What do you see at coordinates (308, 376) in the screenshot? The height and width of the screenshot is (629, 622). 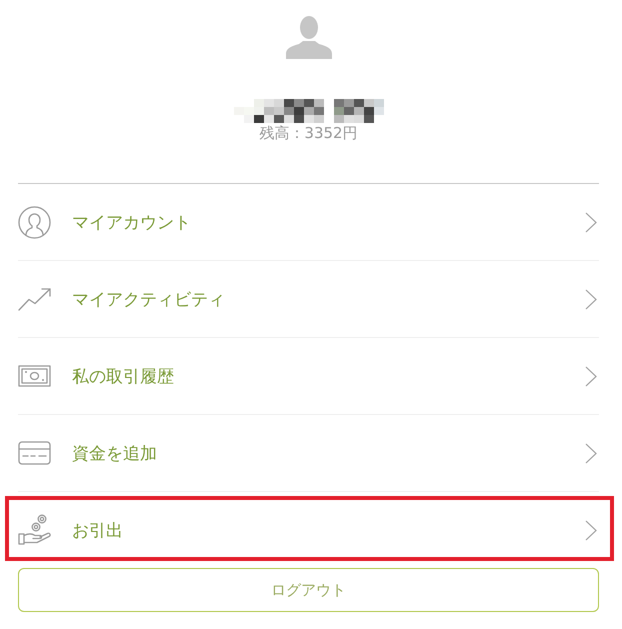 I see `menu-item: 私の取引履歴` at bounding box center [308, 376].